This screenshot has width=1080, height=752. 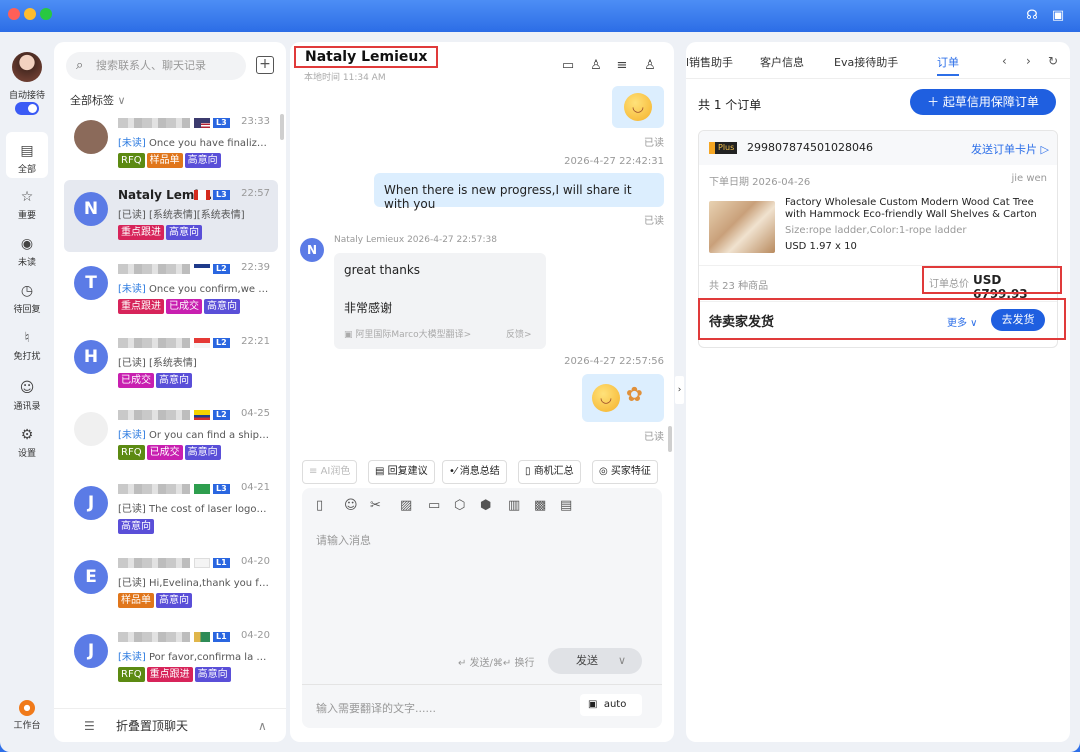 What do you see at coordinates (654, 437) in the screenshot?
I see `read-status: 已读` at bounding box center [654, 437].